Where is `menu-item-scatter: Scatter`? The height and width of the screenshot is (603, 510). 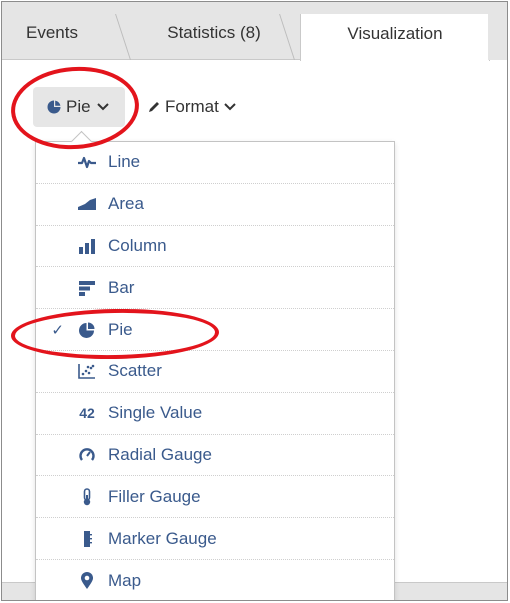 menu-item-scatter: Scatter is located at coordinates (215, 372).